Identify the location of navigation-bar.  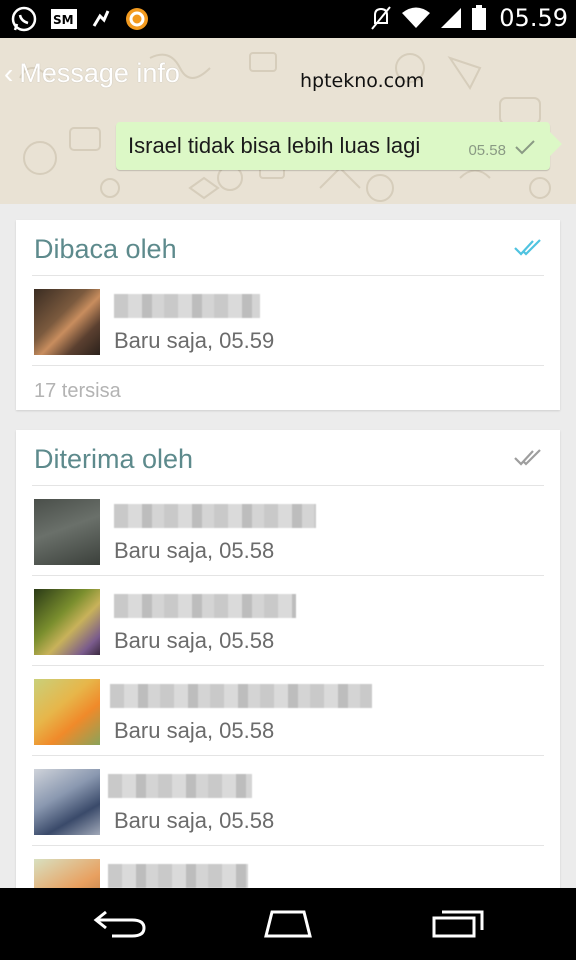
(288, 924).